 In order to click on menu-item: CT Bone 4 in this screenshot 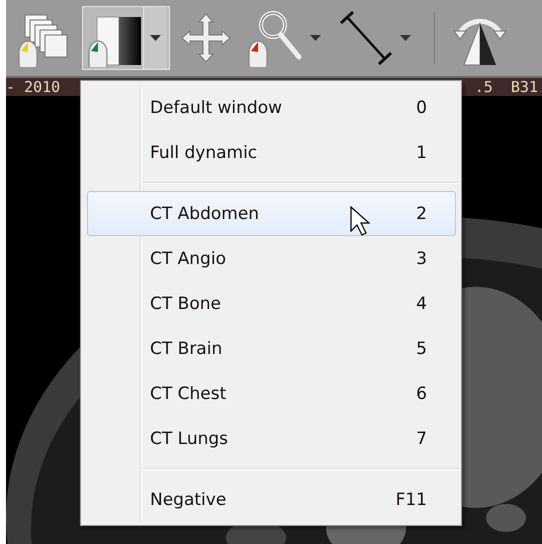, I will do `click(271, 303)`.